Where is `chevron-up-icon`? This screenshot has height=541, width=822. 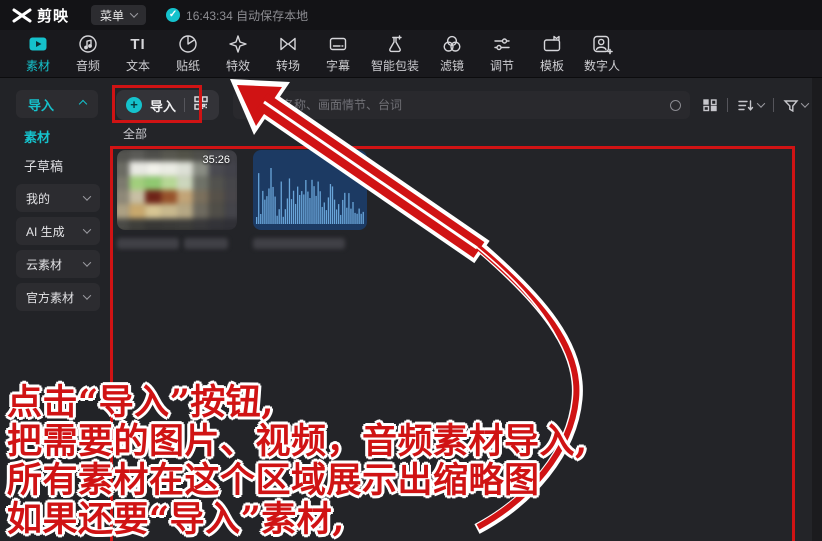 chevron-up-icon is located at coordinates (83, 104).